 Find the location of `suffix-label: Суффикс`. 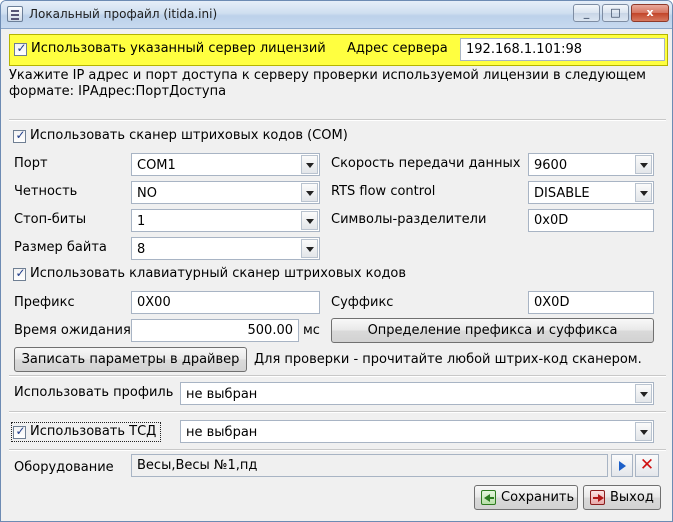

suffix-label: Суффикс is located at coordinates (362, 302).